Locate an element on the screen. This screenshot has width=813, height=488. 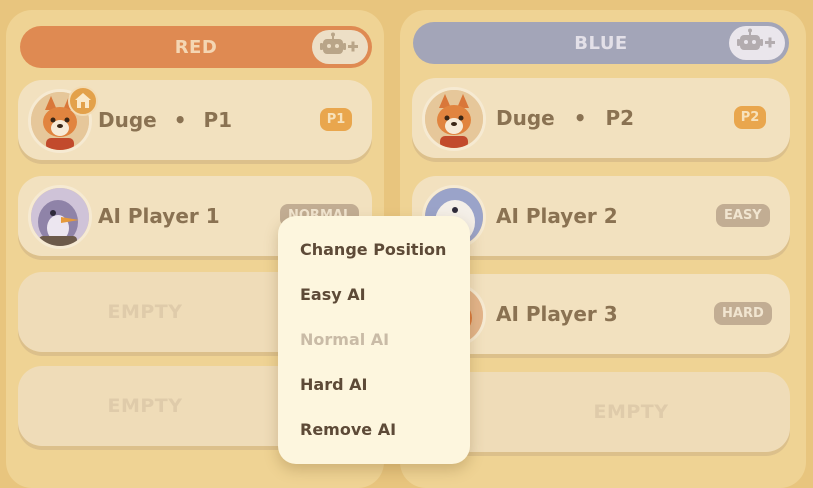
player-number: P1 is located at coordinates (218, 120).